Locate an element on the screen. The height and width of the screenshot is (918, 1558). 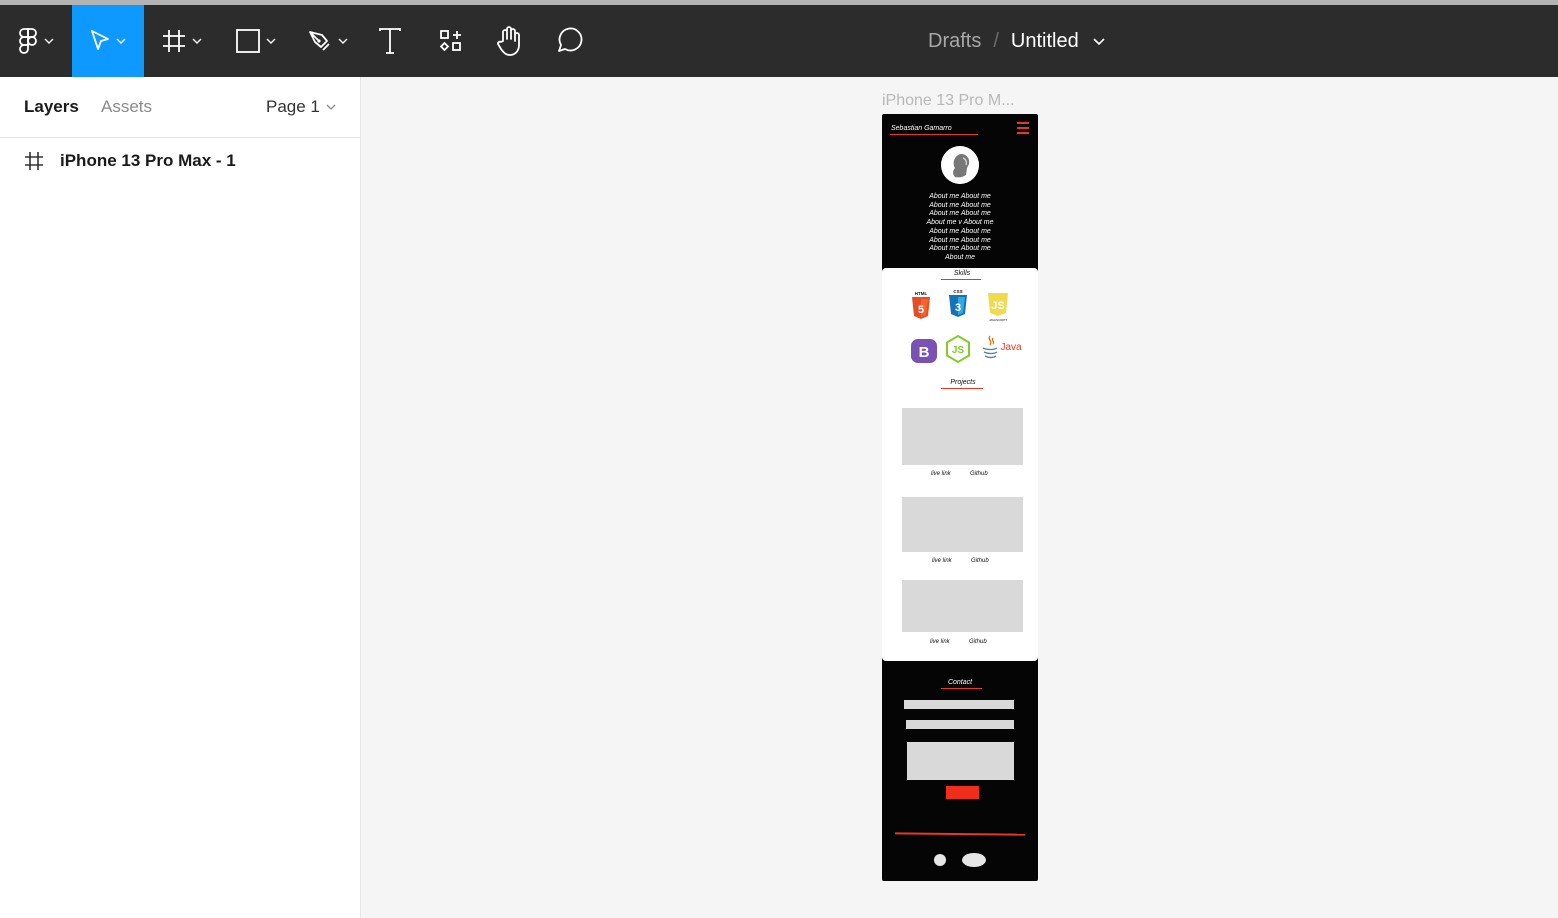
html-label: HTML is located at coordinates (921, 293).